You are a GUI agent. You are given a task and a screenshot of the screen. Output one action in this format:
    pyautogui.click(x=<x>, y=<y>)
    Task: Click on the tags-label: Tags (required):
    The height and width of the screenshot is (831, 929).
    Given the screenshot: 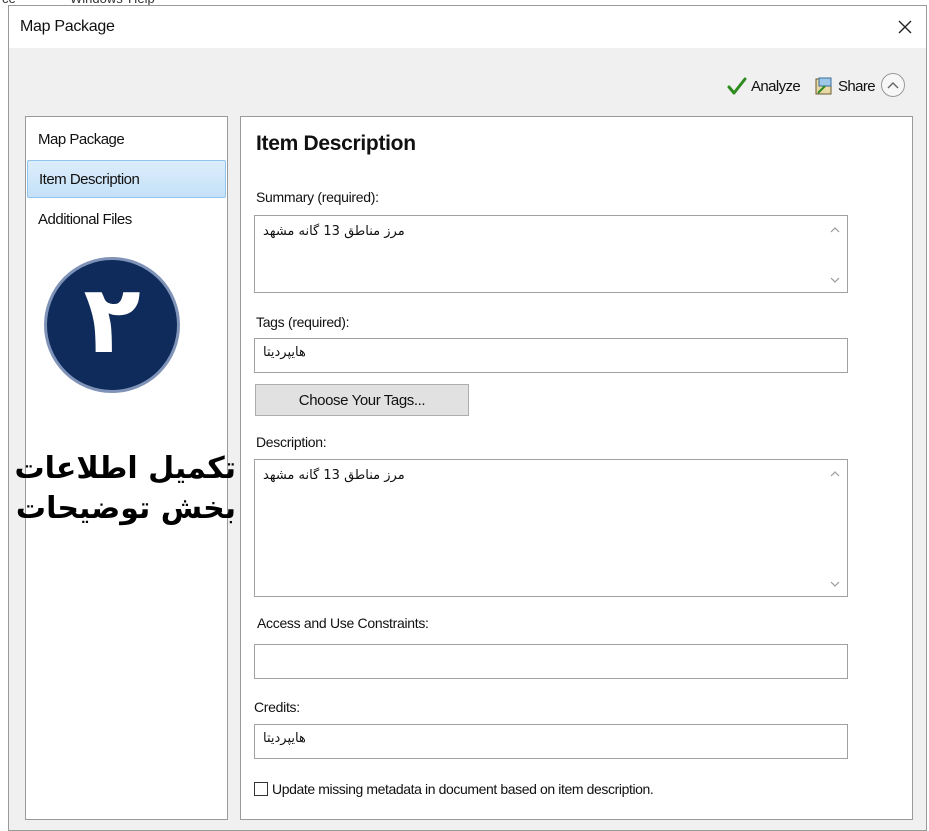 What is the action you would take?
    pyautogui.click(x=303, y=322)
    